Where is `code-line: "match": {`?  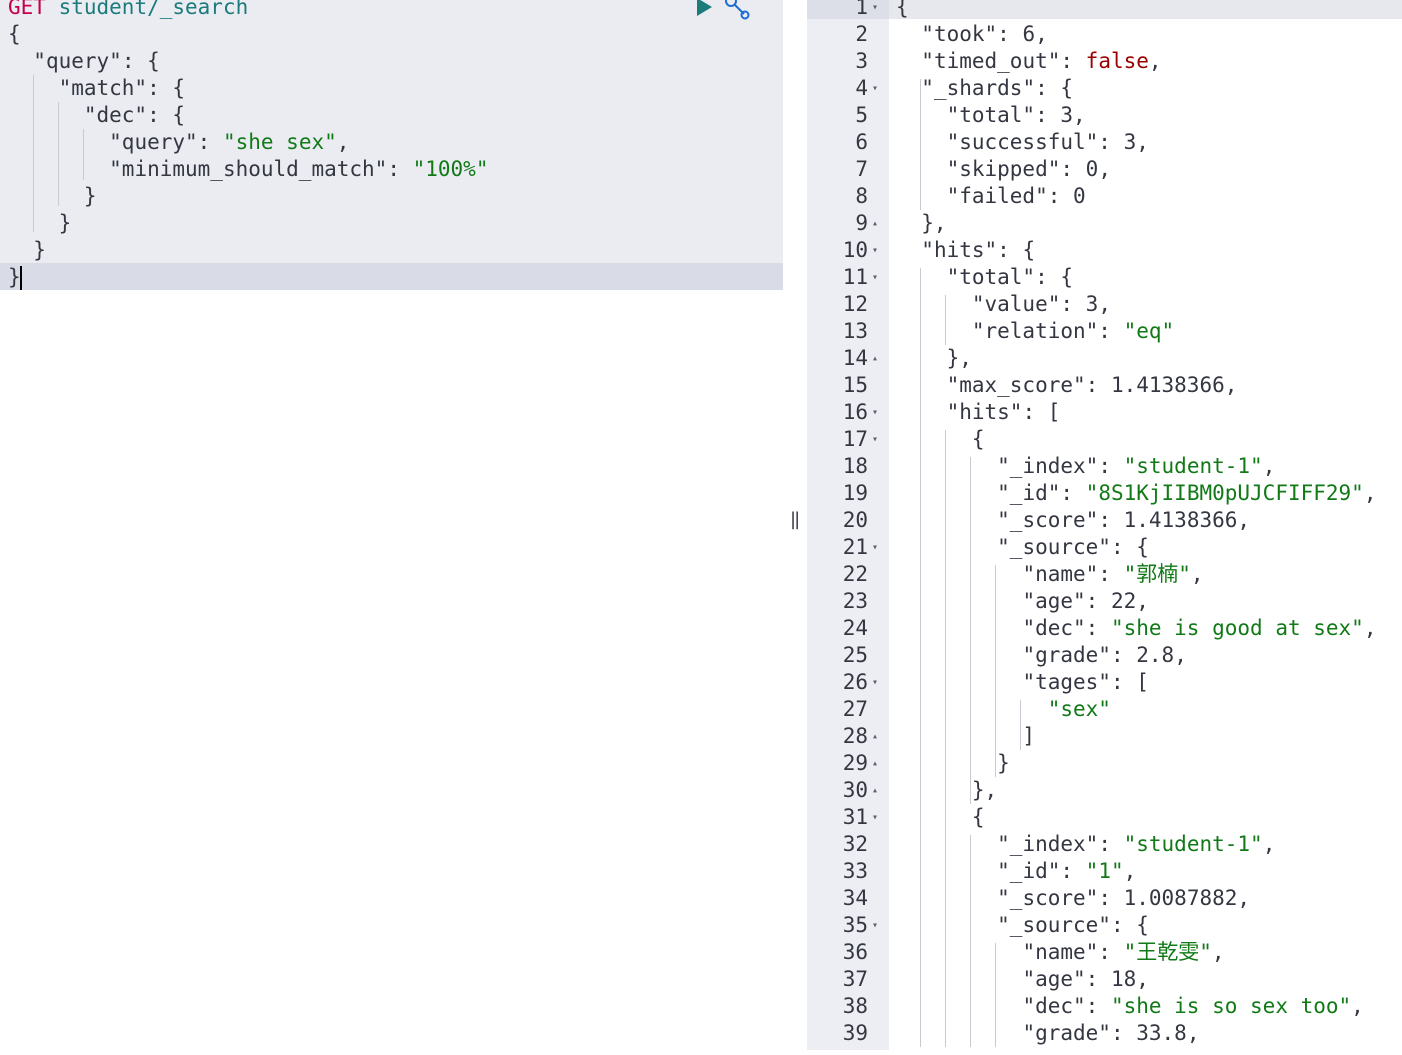 code-line: "match": { is located at coordinates (96, 88).